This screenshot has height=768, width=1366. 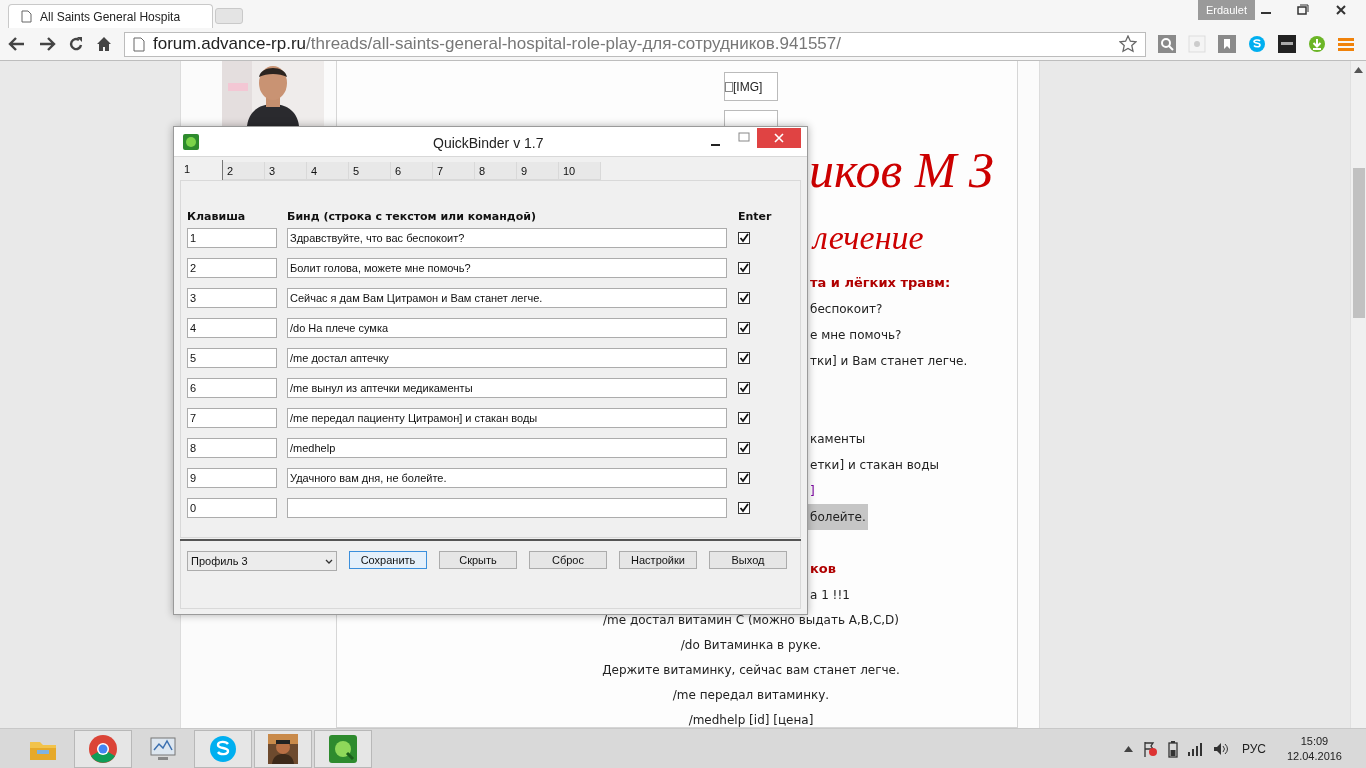 What do you see at coordinates (232, 298) in the screenshot?
I see `key-field: 3` at bounding box center [232, 298].